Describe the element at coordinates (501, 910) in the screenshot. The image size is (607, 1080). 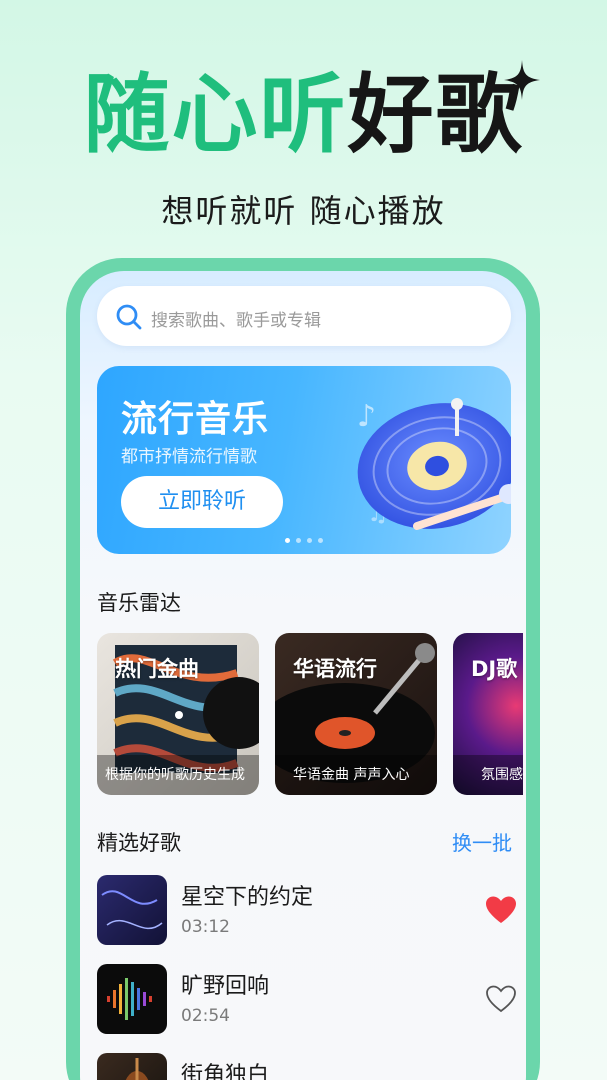
I see `heart-filled-icon` at that location.